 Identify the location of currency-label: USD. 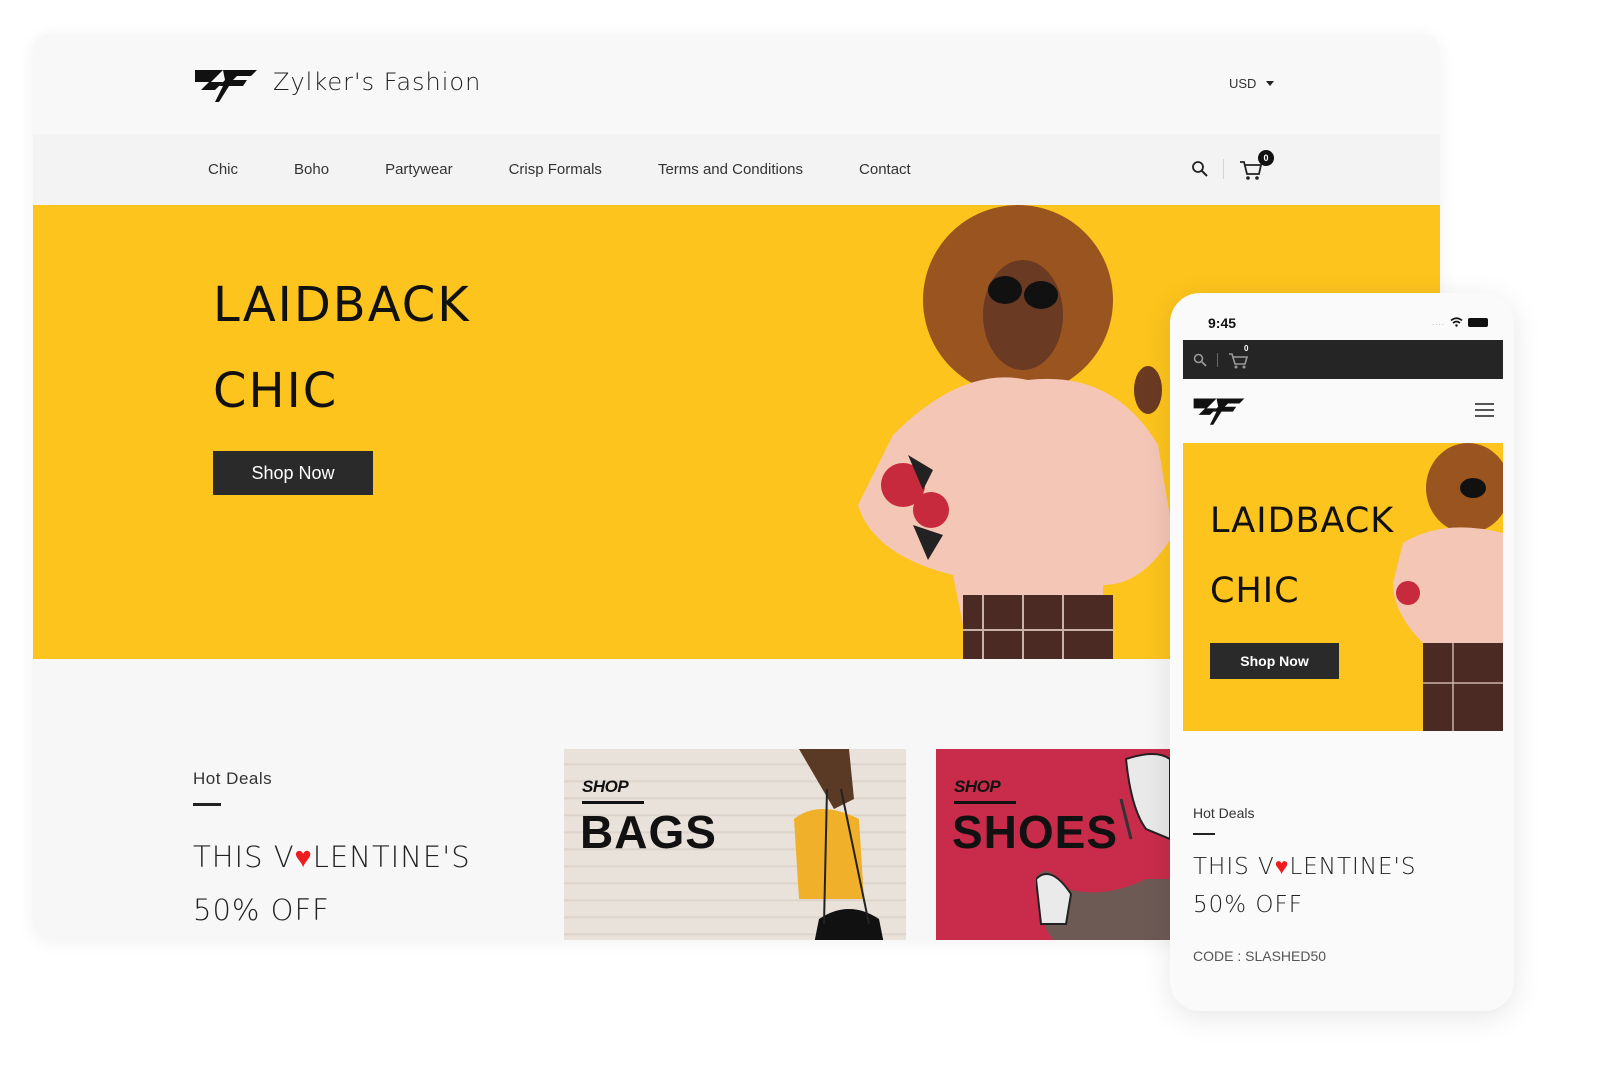
(1243, 83).